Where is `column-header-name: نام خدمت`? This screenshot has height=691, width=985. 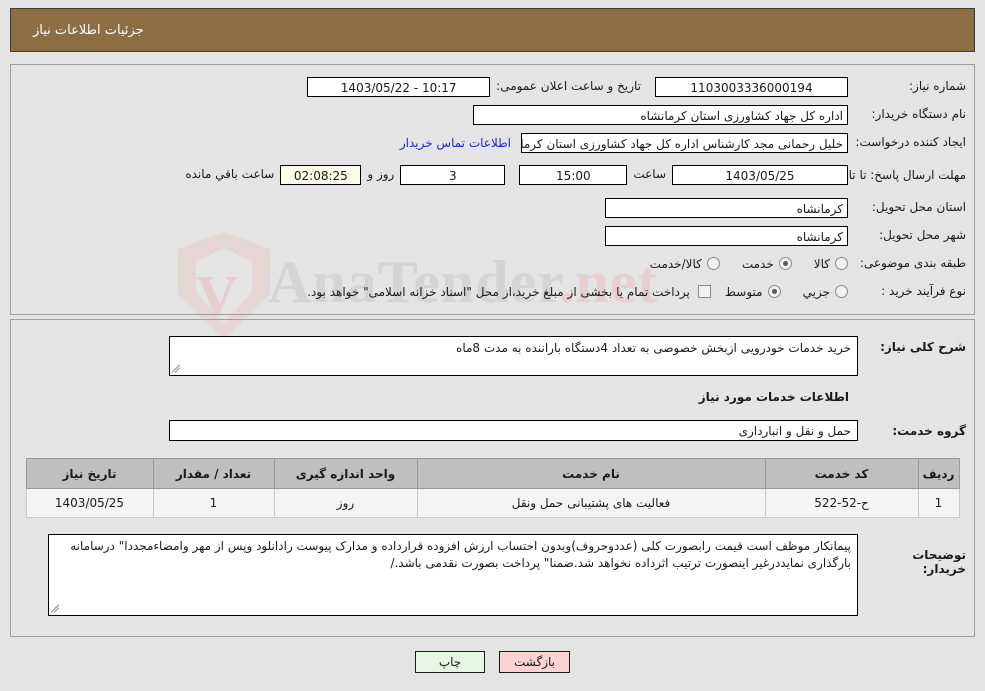
column-header-name: نام خدمت is located at coordinates (591, 473).